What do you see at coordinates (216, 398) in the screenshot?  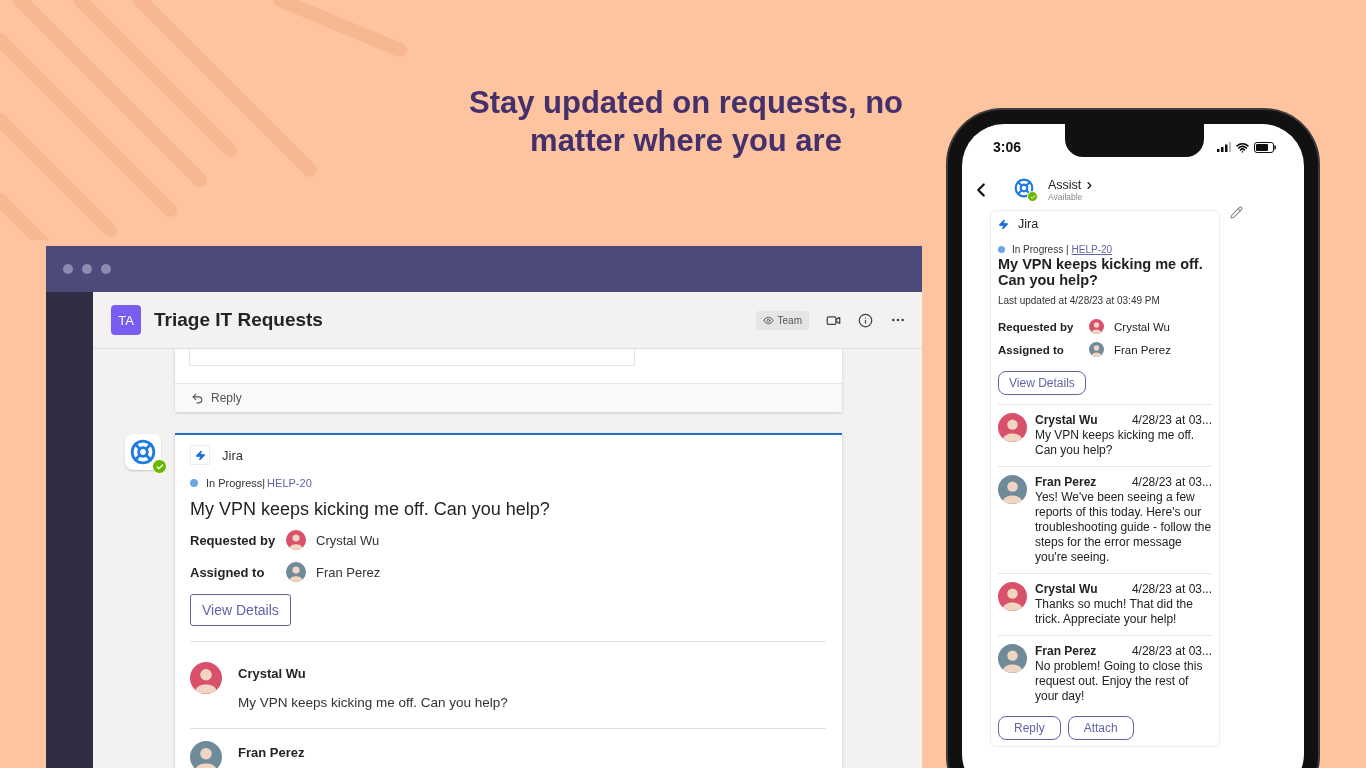 I see `reply-button: Reply` at bounding box center [216, 398].